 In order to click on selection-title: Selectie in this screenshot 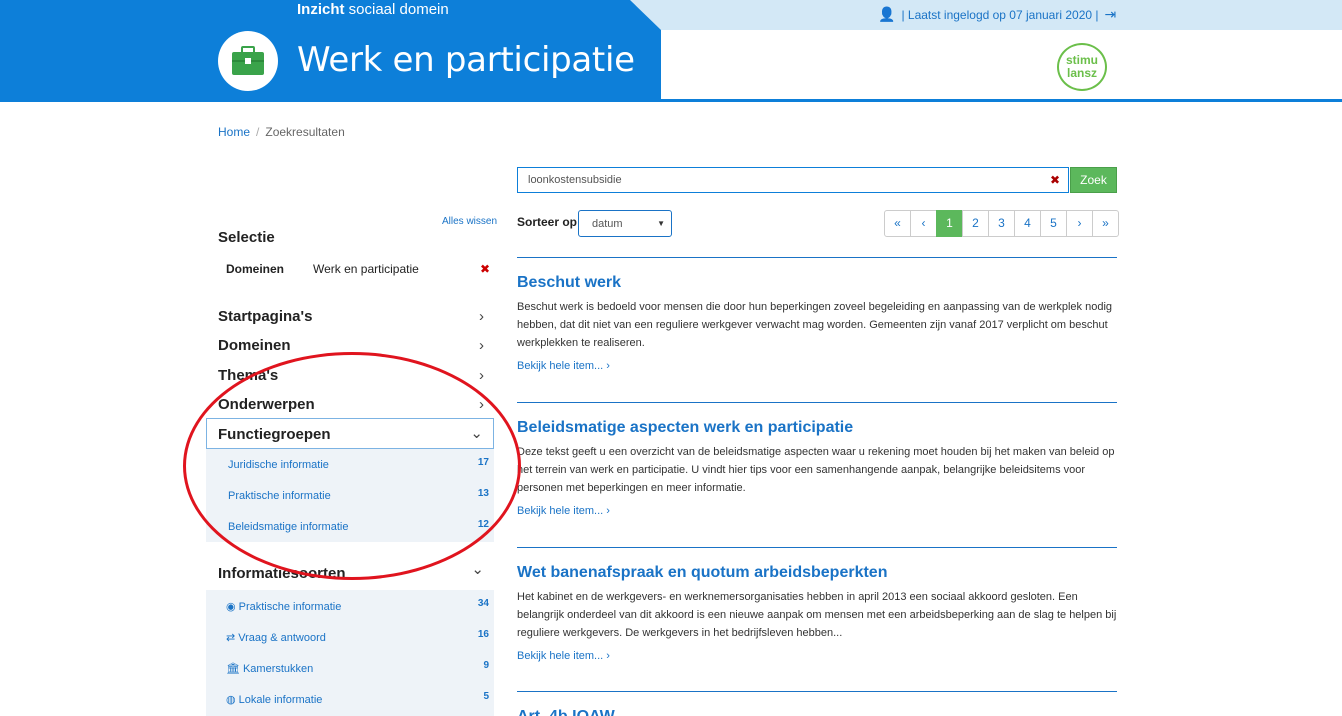, I will do `click(246, 237)`.